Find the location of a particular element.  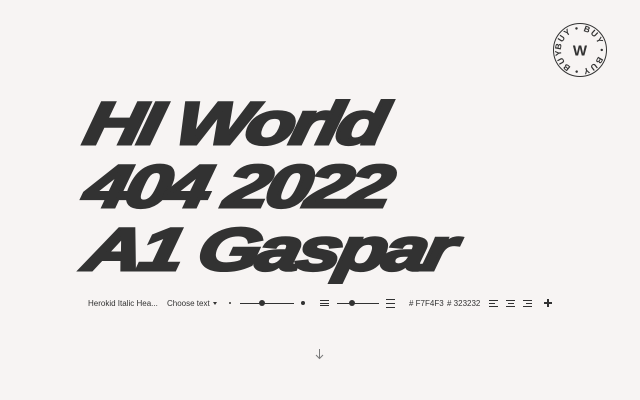

buy-badge-icon: BUY • BUY • BUY • BUY • W is located at coordinates (579, 49).